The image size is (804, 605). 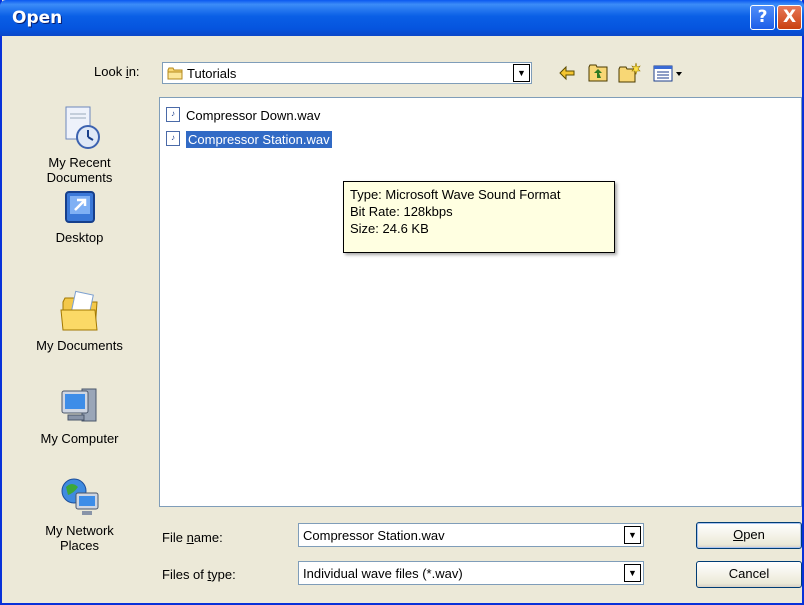 I want to click on place-my-documents: My Documents, so click(x=79, y=321).